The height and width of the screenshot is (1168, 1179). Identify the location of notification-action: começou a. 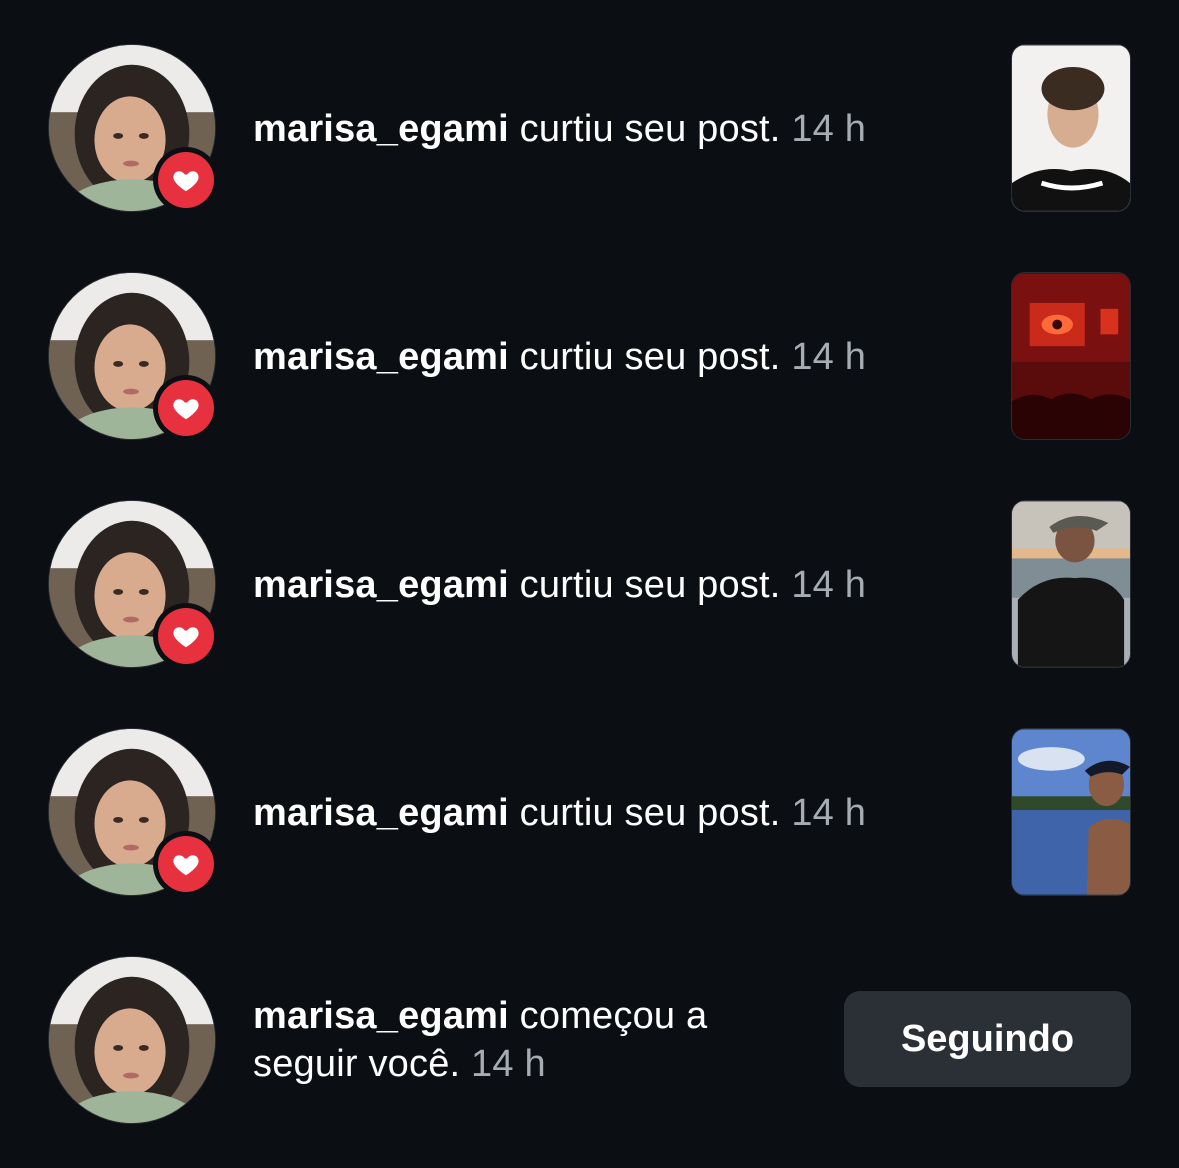
(613, 1016).